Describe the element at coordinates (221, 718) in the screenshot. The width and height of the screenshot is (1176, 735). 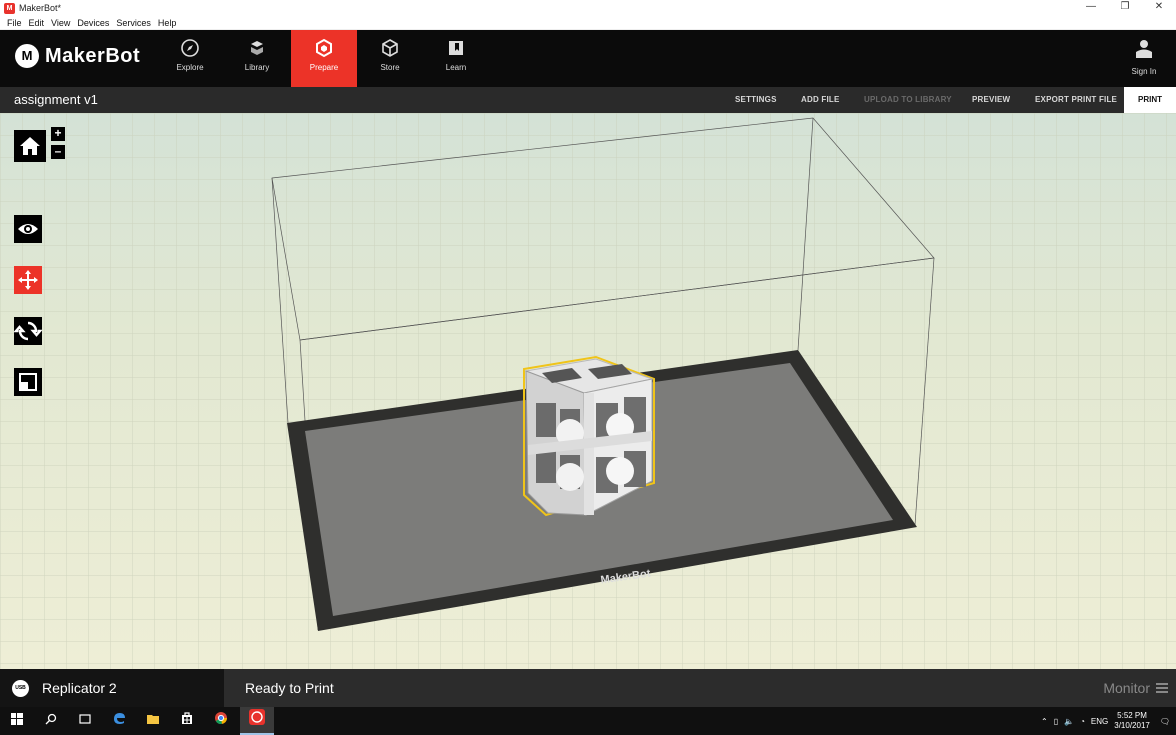
I see `chrome-icon` at that location.